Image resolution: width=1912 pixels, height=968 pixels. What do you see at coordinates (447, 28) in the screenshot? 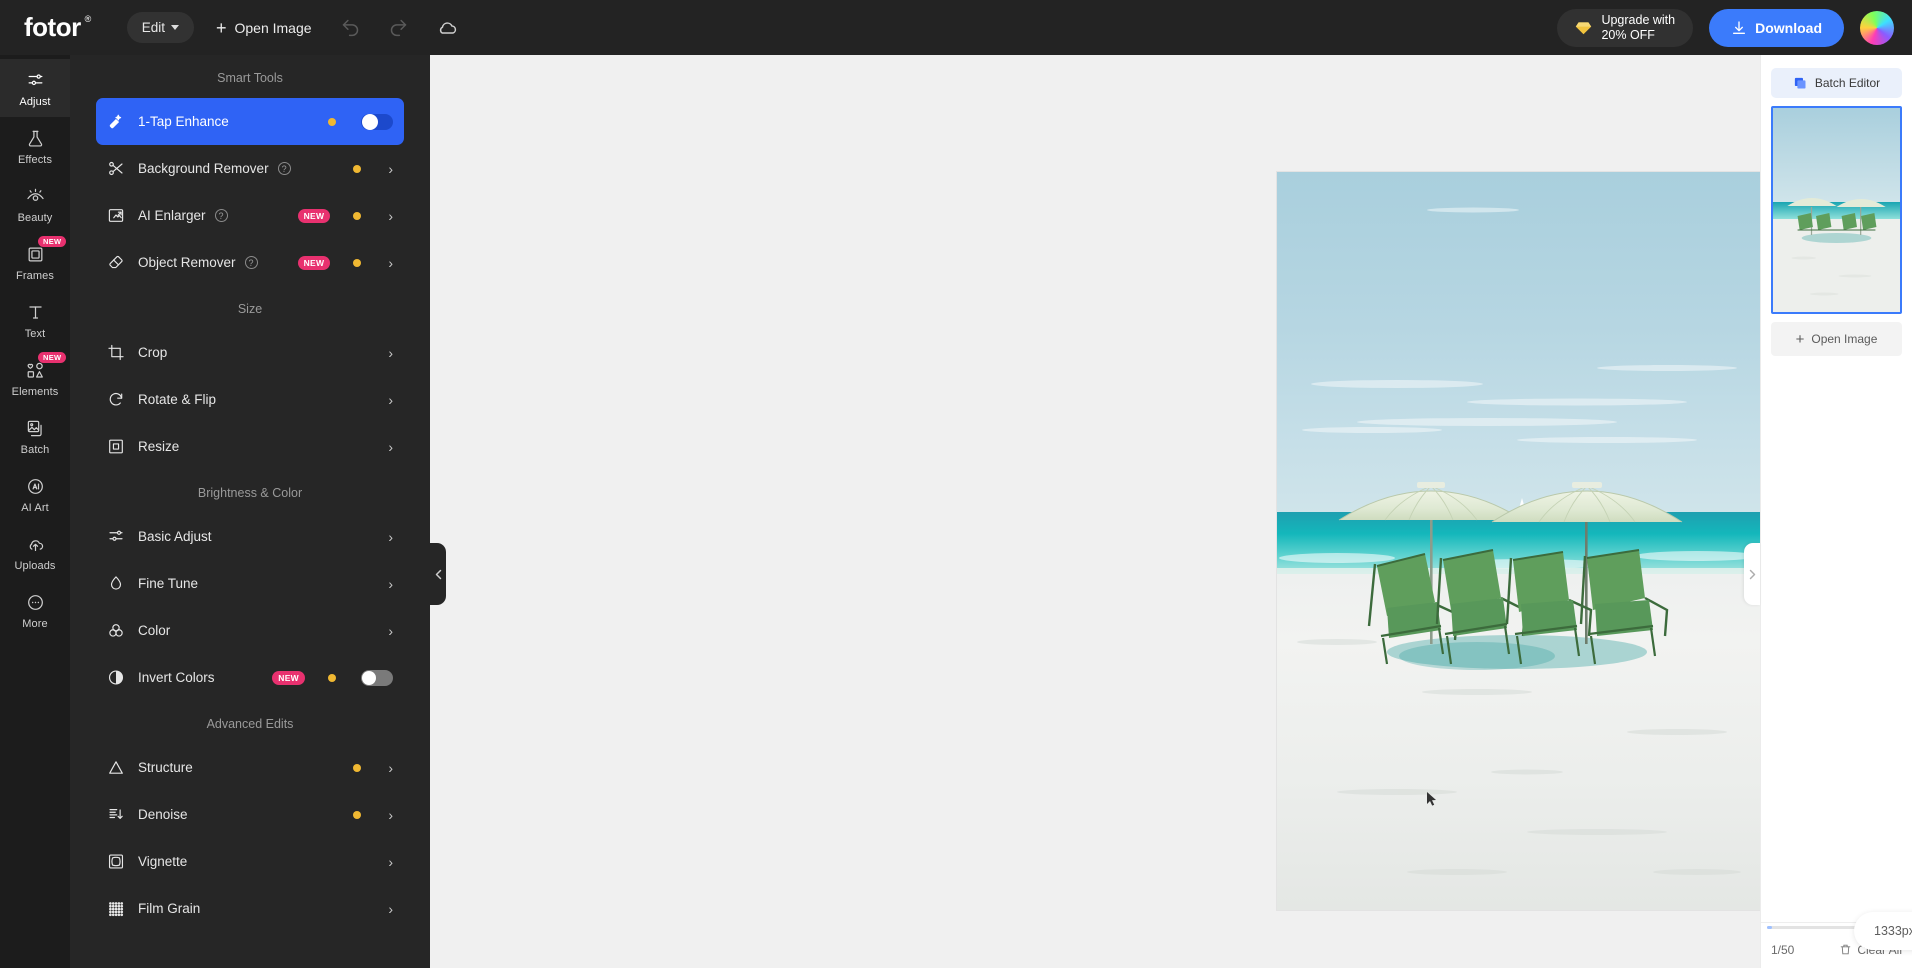
I see `cloud-save-icon` at bounding box center [447, 28].